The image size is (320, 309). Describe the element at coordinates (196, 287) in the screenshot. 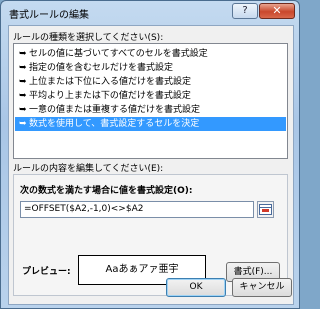

I see `ok-button: OK` at that location.